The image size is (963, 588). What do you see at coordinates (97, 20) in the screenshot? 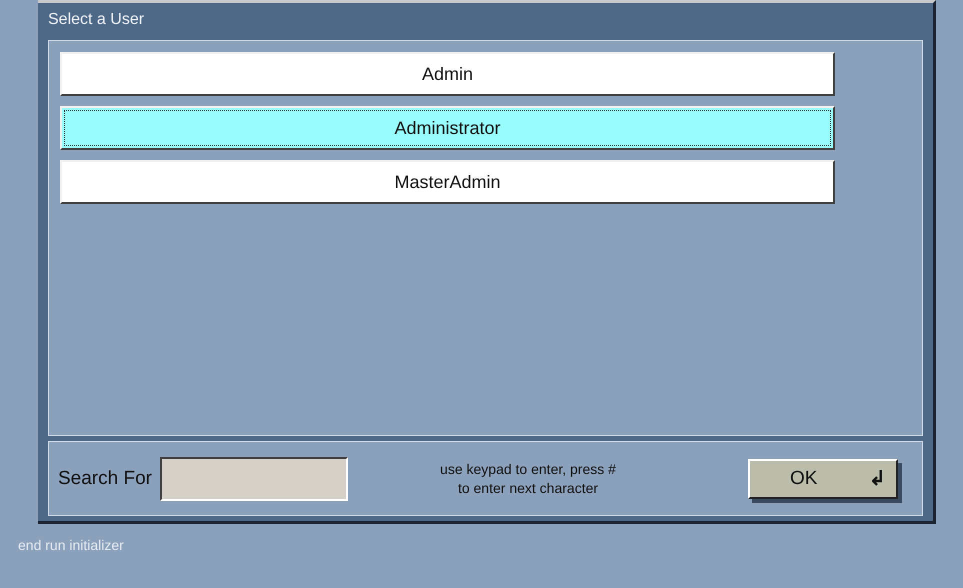
I see `dialog-title: Select a User` at bounding box center [97, 20].